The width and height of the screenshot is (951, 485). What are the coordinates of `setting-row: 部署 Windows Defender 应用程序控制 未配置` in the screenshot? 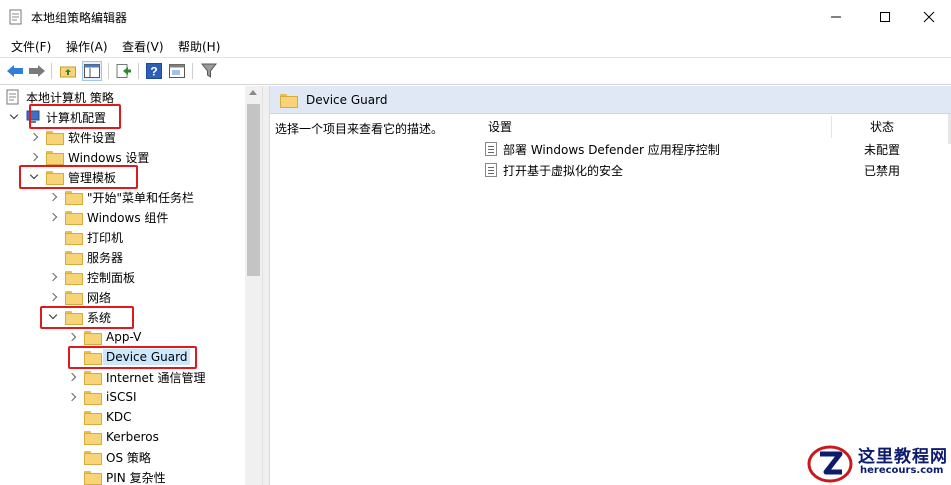 It's located at (718, 149).